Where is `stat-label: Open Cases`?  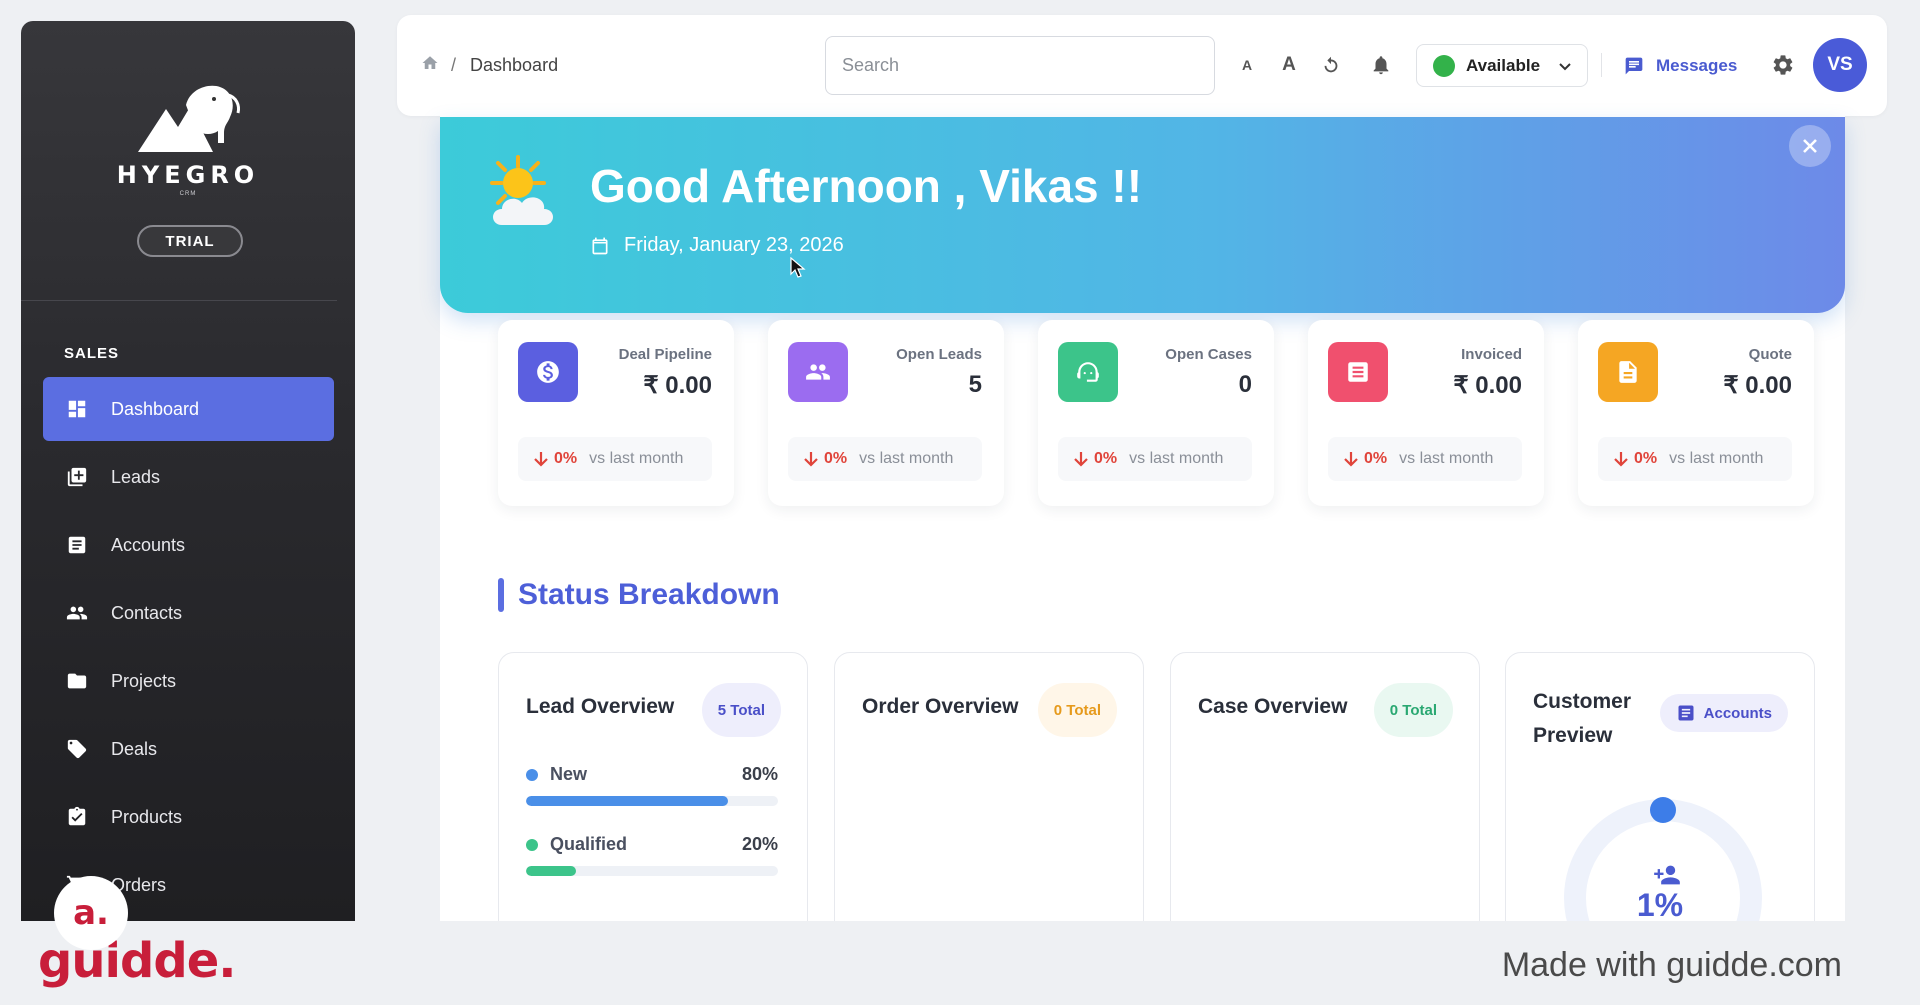
stat-label: Open Cases is located at coordinates (1208, 354).